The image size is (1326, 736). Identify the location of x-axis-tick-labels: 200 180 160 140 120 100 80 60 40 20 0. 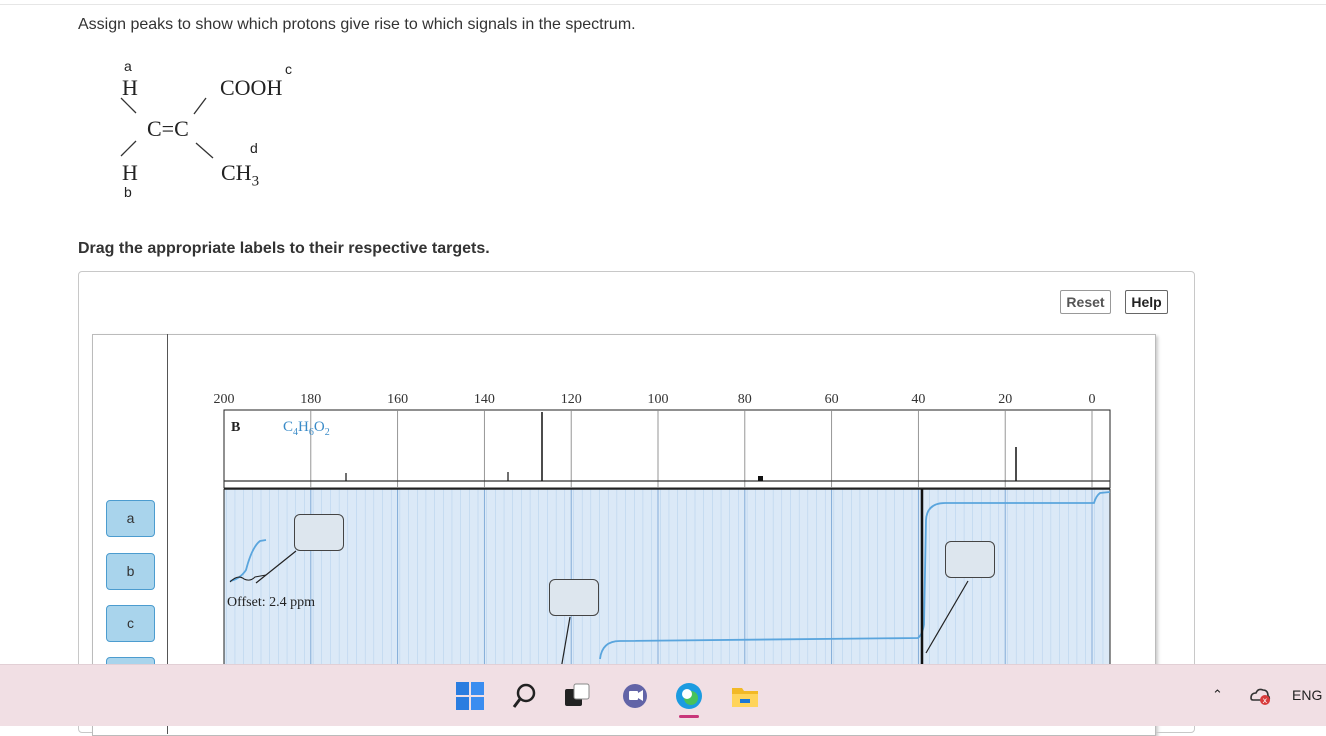
(655, 399).